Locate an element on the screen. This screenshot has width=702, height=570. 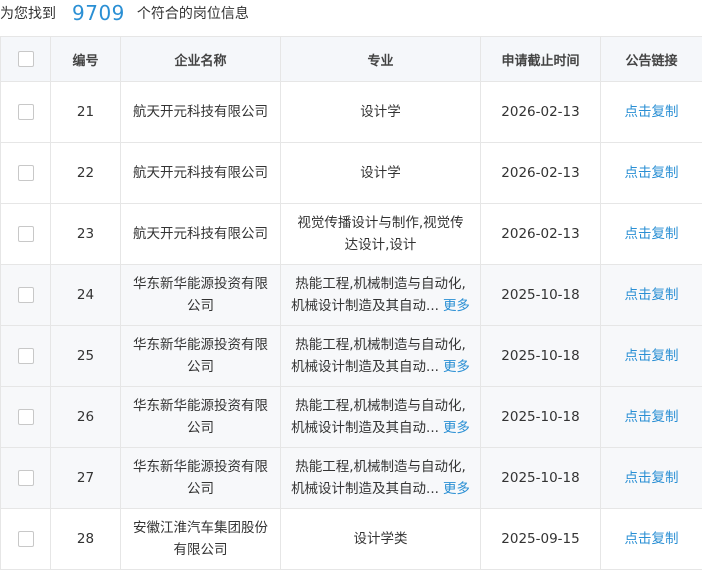
row-number: 22 is located at coordinates (85, 173).